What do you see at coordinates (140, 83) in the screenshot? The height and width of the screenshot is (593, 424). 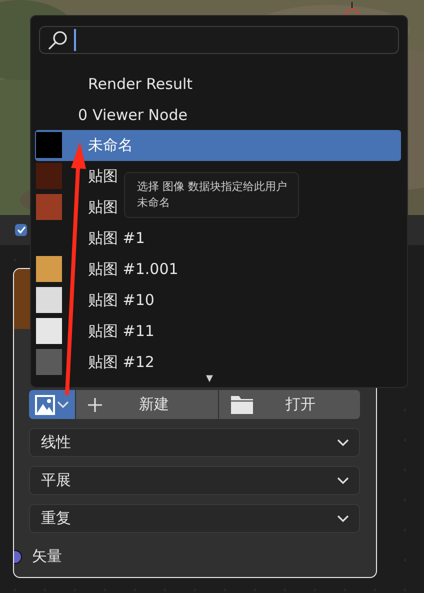 I see `item-name: Render Result` at bounding box center [140, 83].